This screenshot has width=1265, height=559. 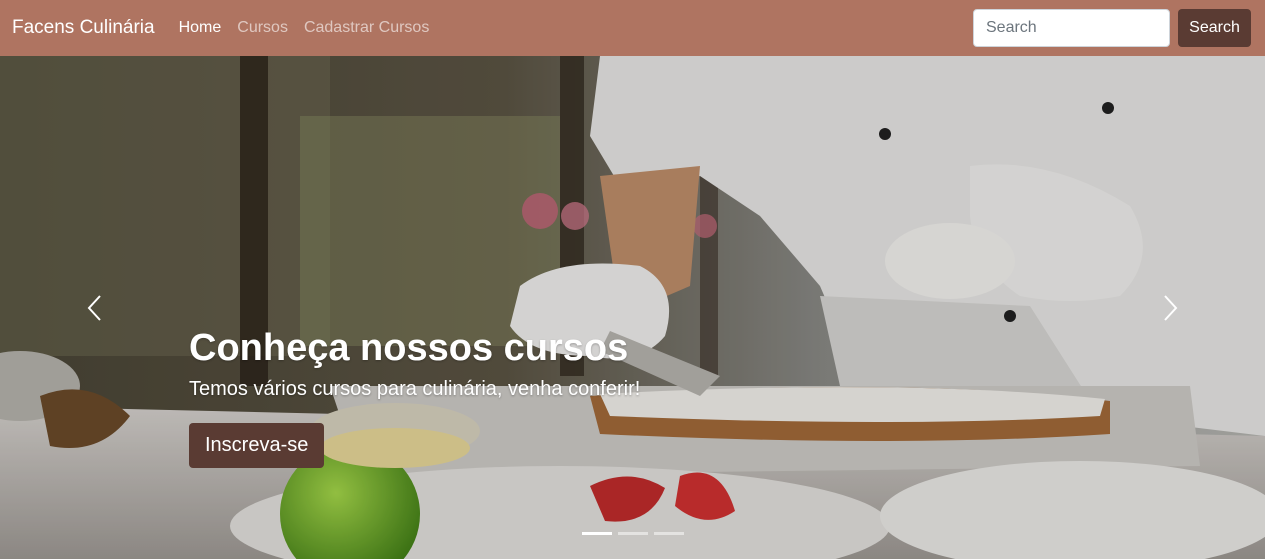 I want to click on nav-link-home: Home, so click(x=200, y=28).